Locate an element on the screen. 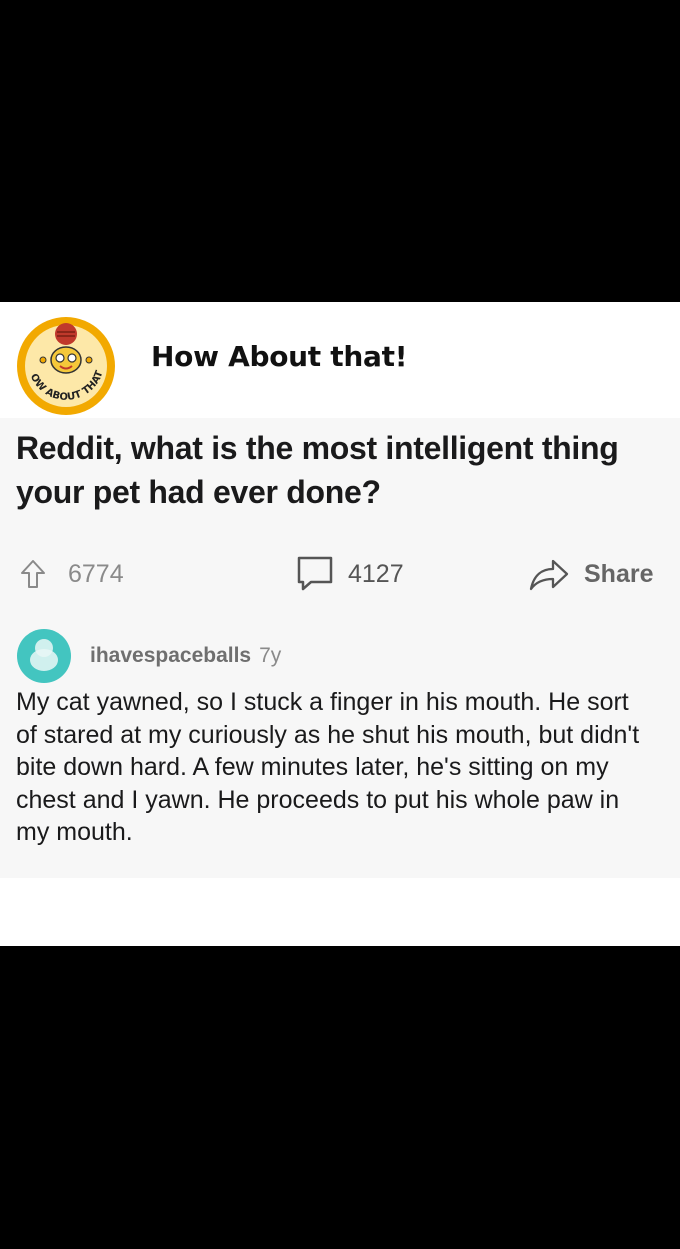  brand-logo: HOW ABOUT THAT! is located at coordinates (64, 362).